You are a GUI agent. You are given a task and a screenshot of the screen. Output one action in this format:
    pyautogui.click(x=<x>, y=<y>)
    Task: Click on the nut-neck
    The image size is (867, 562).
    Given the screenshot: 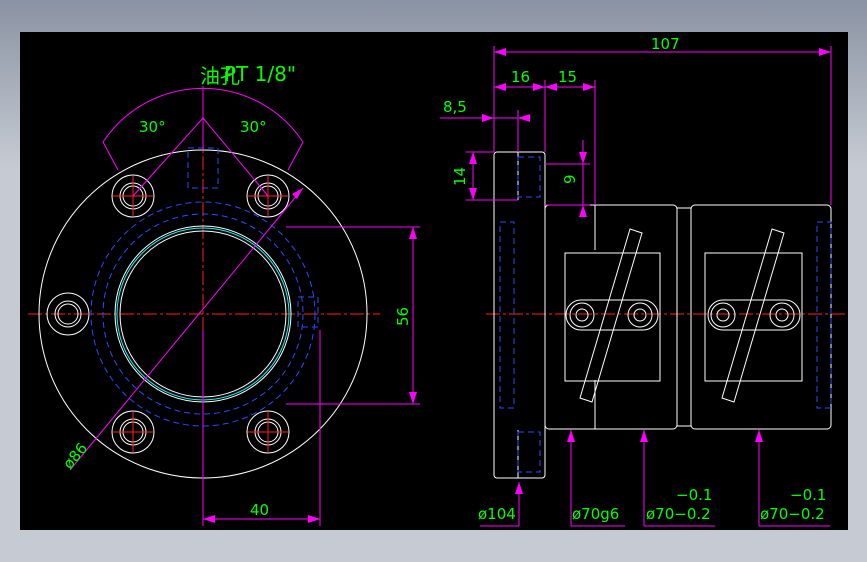 What is the action you would take?
    pyautogui.click(x=684, y=317)
    